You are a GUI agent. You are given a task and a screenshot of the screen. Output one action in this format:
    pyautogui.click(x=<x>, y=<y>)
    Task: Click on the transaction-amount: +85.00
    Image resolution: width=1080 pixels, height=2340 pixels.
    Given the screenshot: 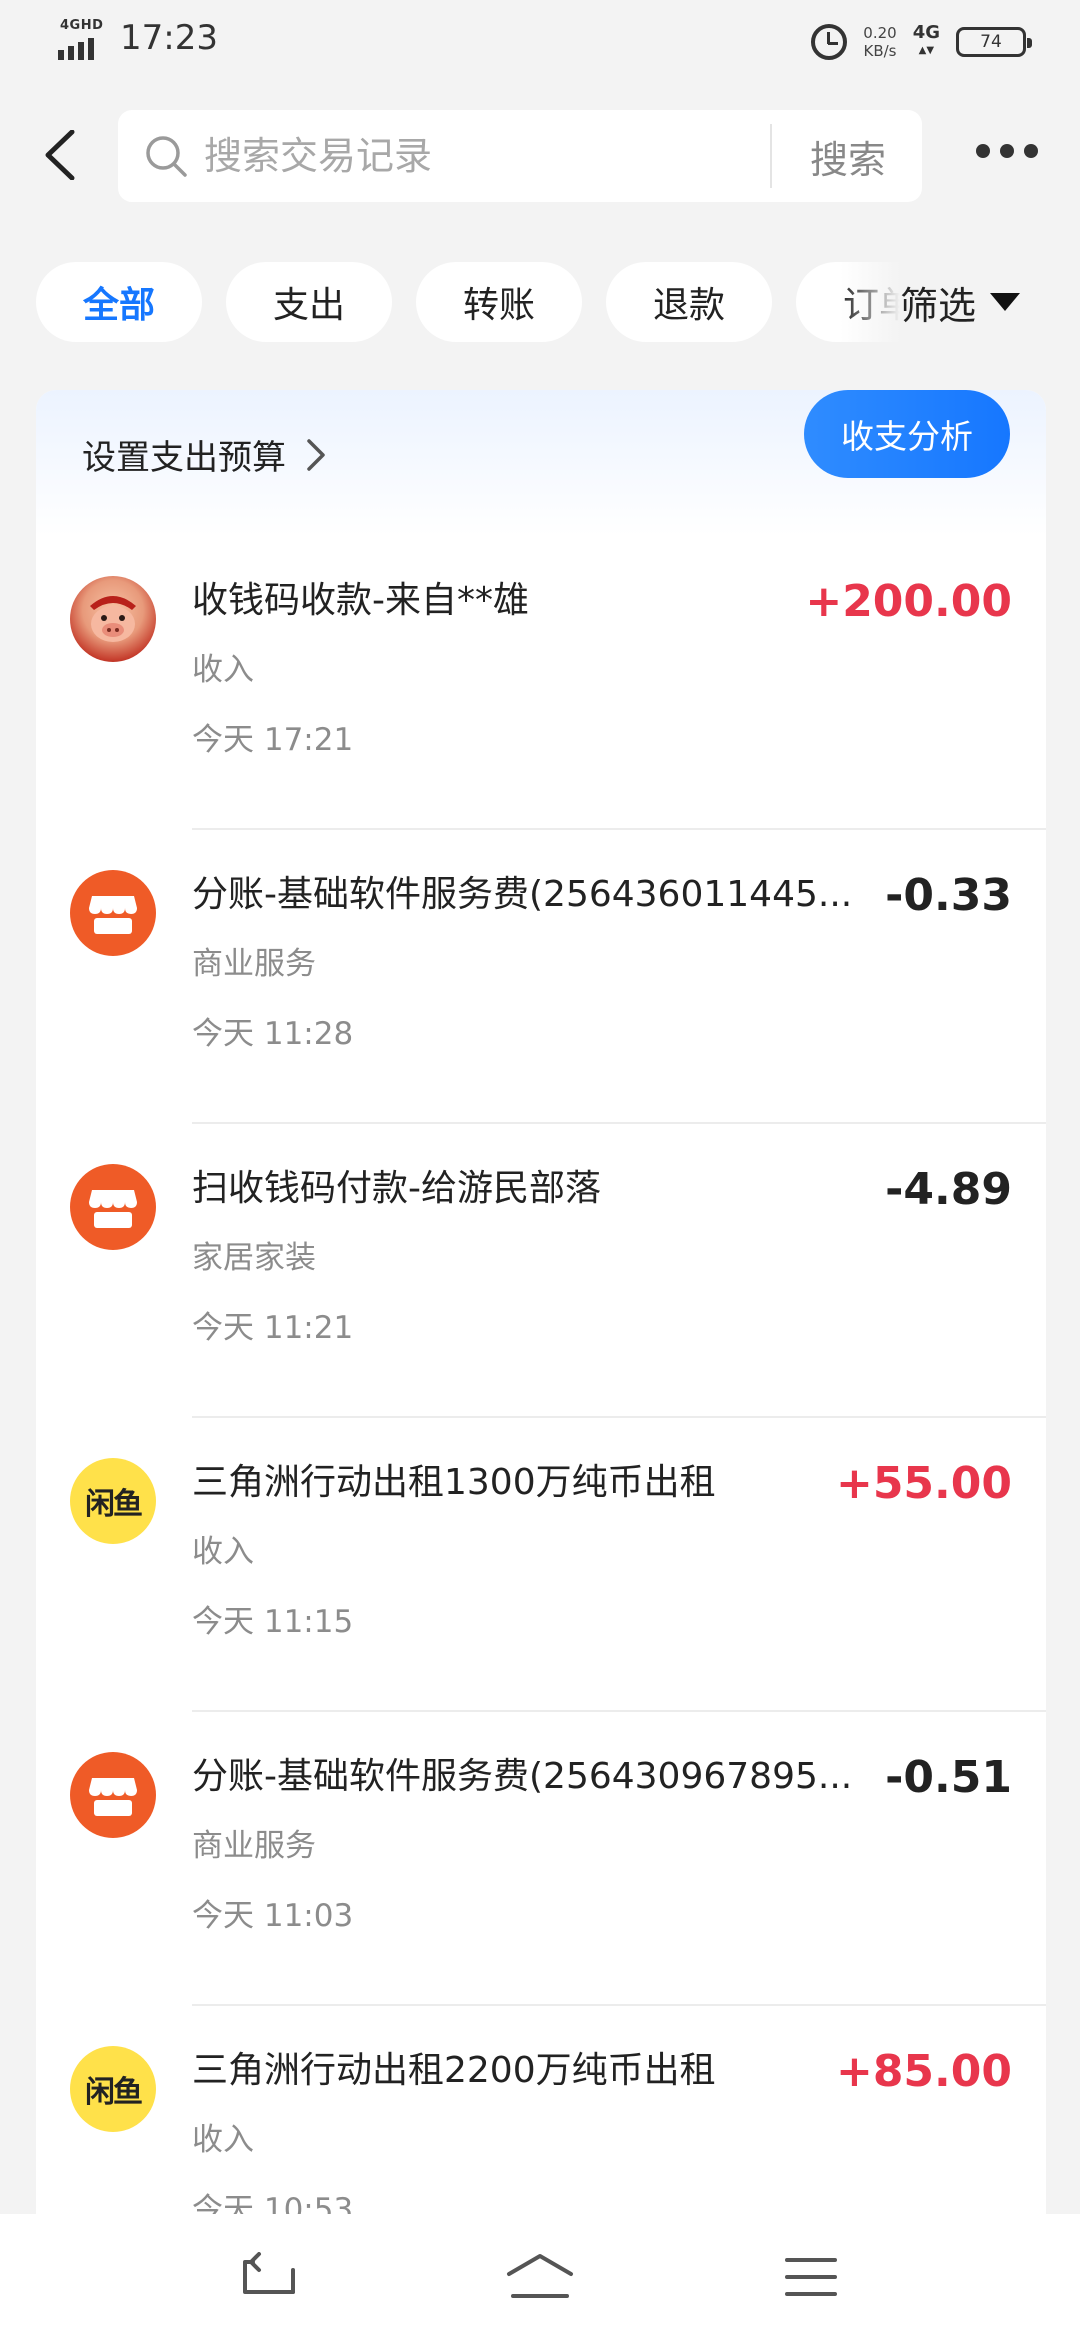 What is the action you would take?
    pyautogui.click(x=923, y=2071)
    